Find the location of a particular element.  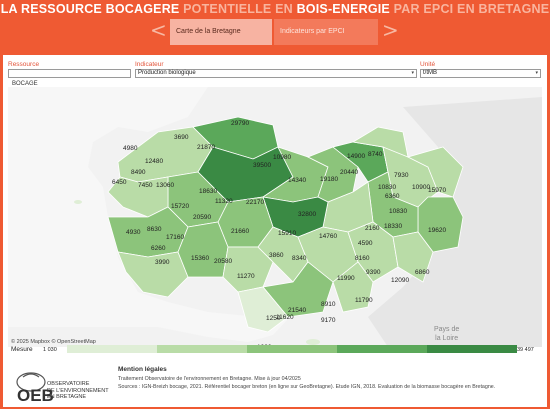

epci-value-label: 14900 is located at coordinates (356, 156).